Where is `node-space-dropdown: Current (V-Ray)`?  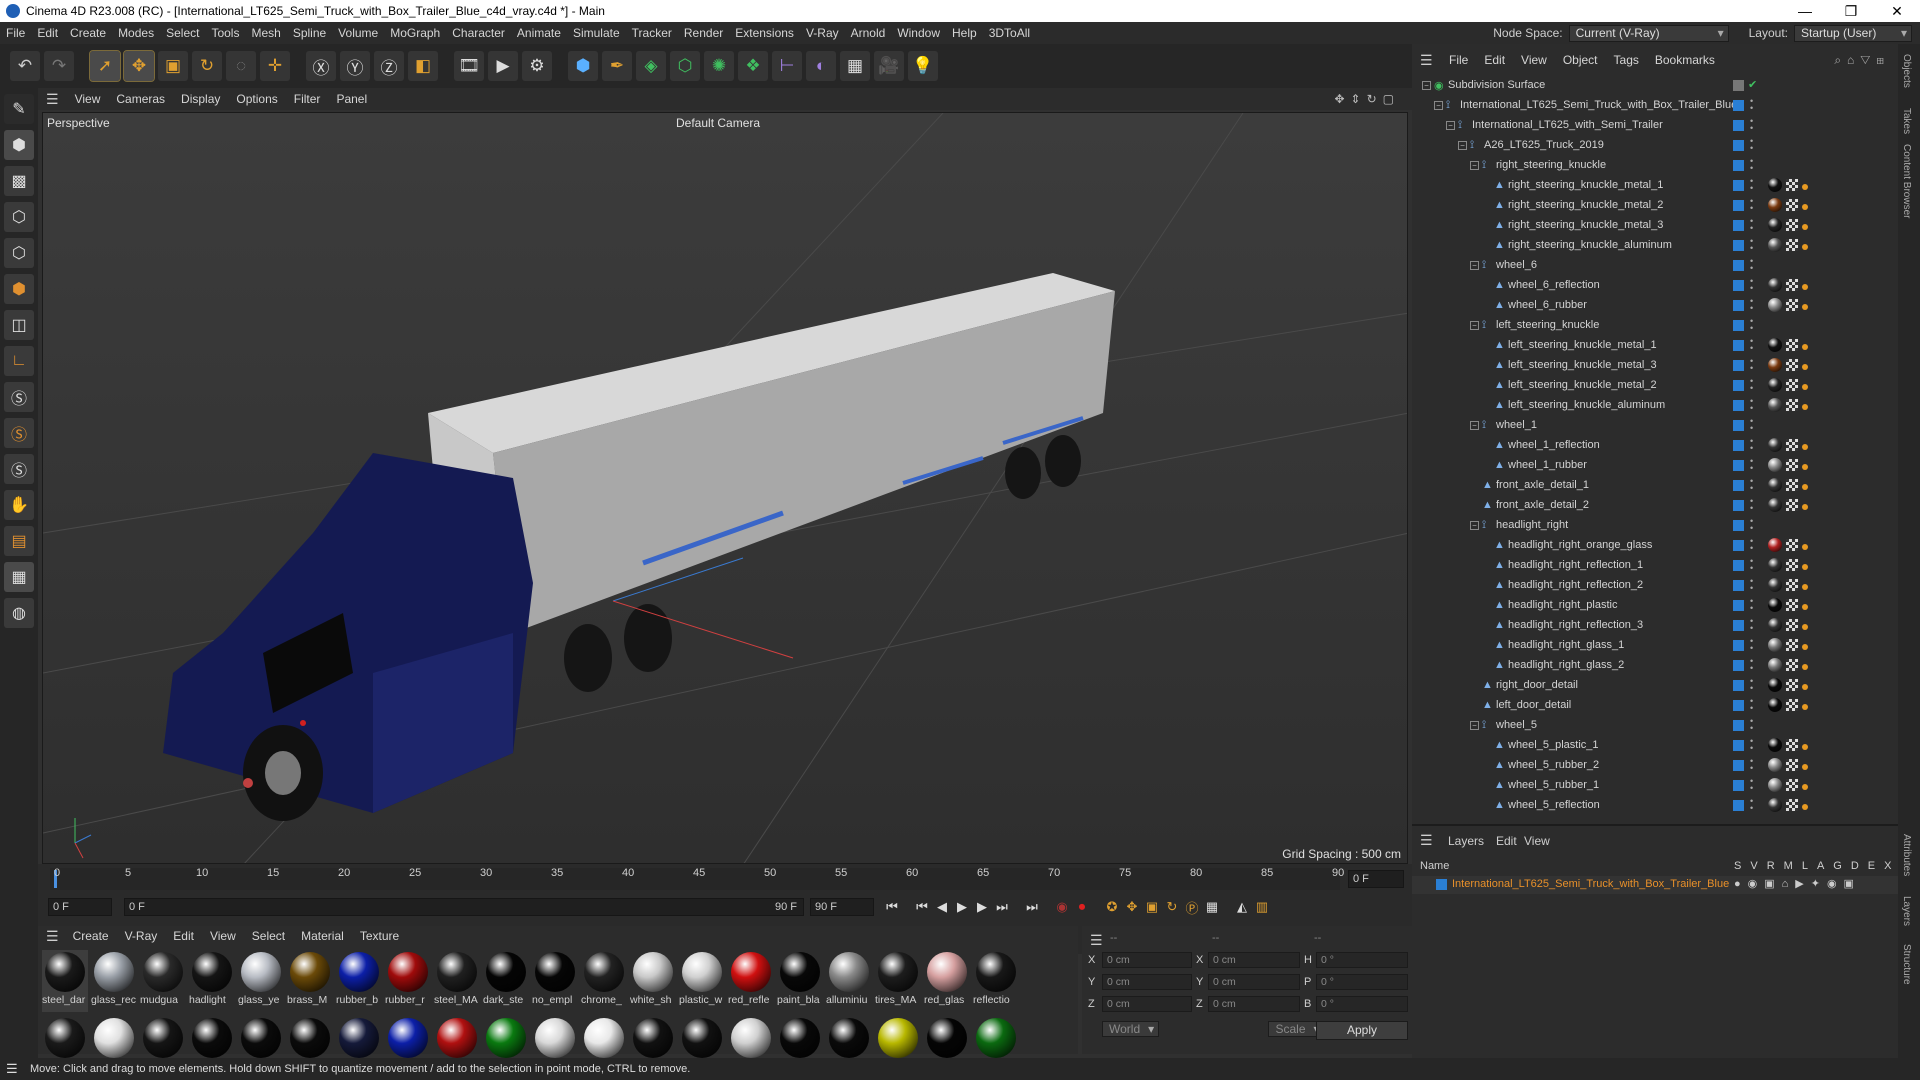
node-space-dropdown: Current (V-Ray) is located at coordinates (1648, 33).